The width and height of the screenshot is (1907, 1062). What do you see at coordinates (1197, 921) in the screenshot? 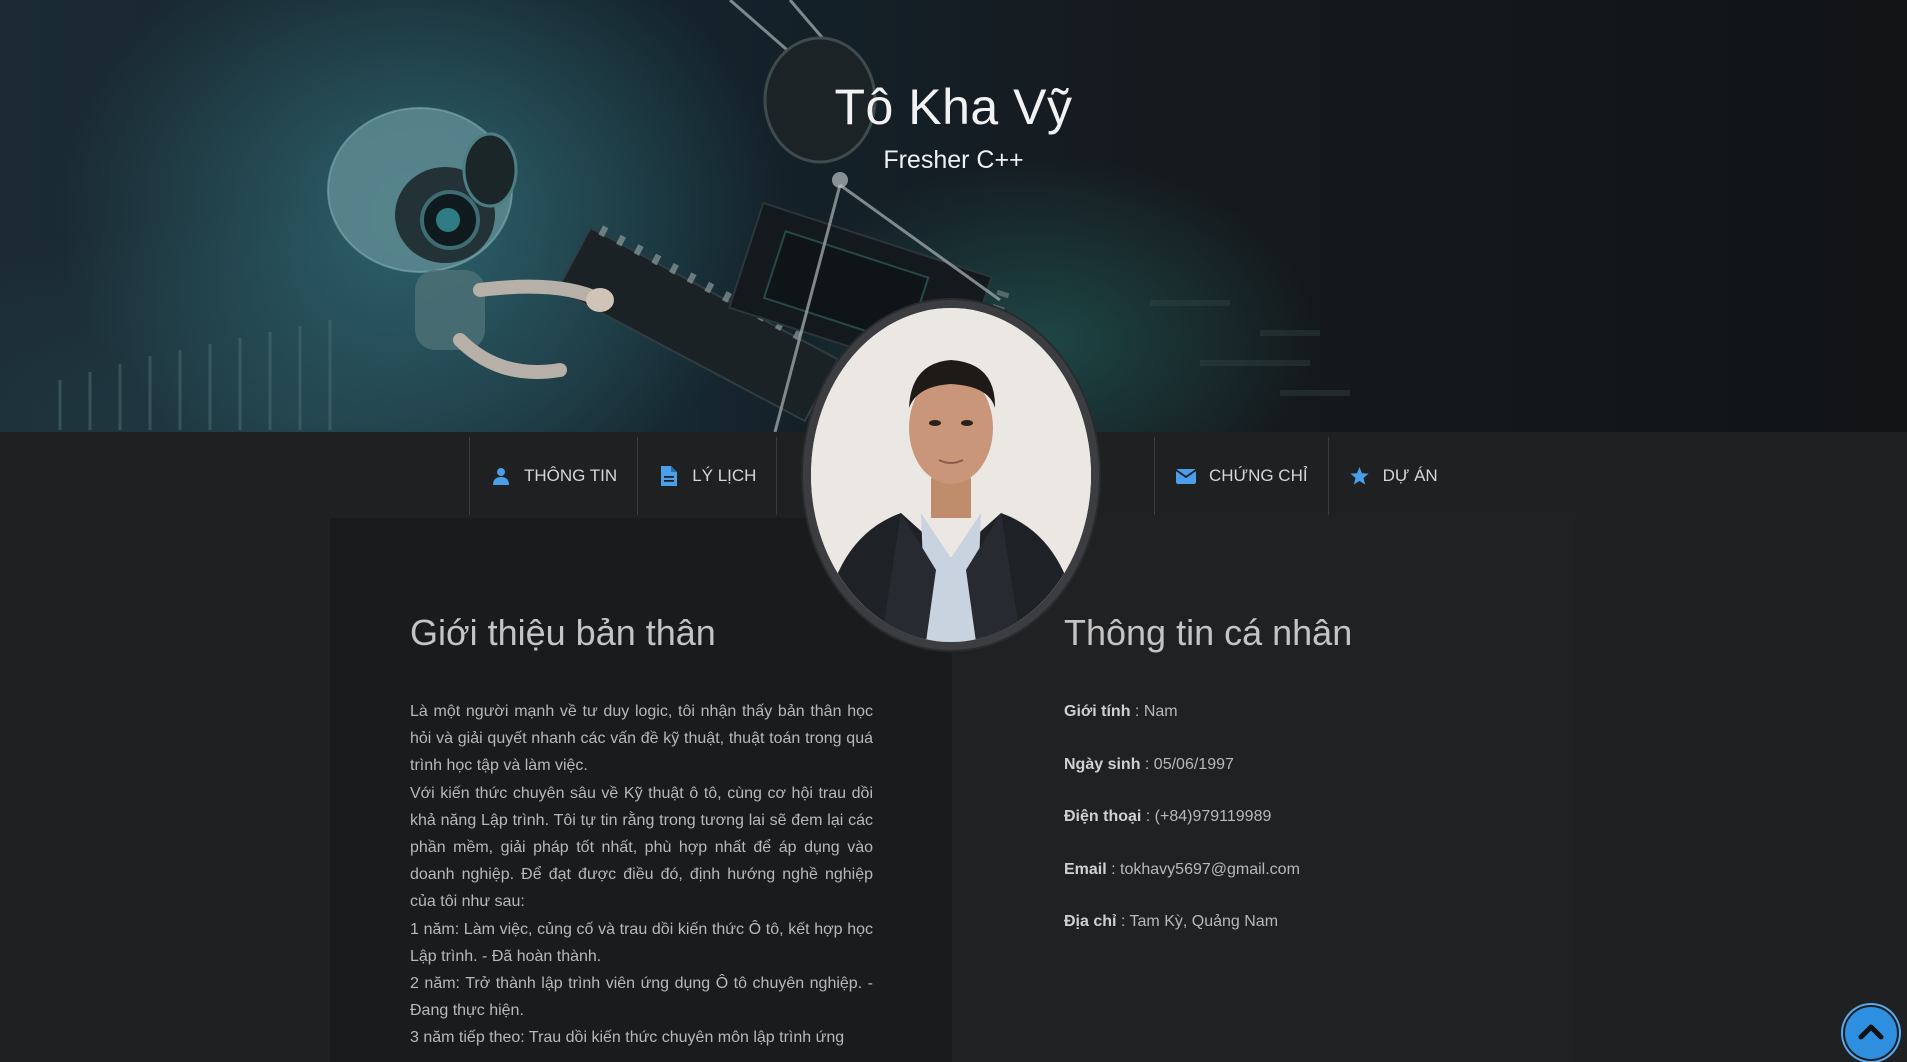
I see `info-value: : Tam Kỳ, Quảng Nam` at bounding box center [1197, 921].